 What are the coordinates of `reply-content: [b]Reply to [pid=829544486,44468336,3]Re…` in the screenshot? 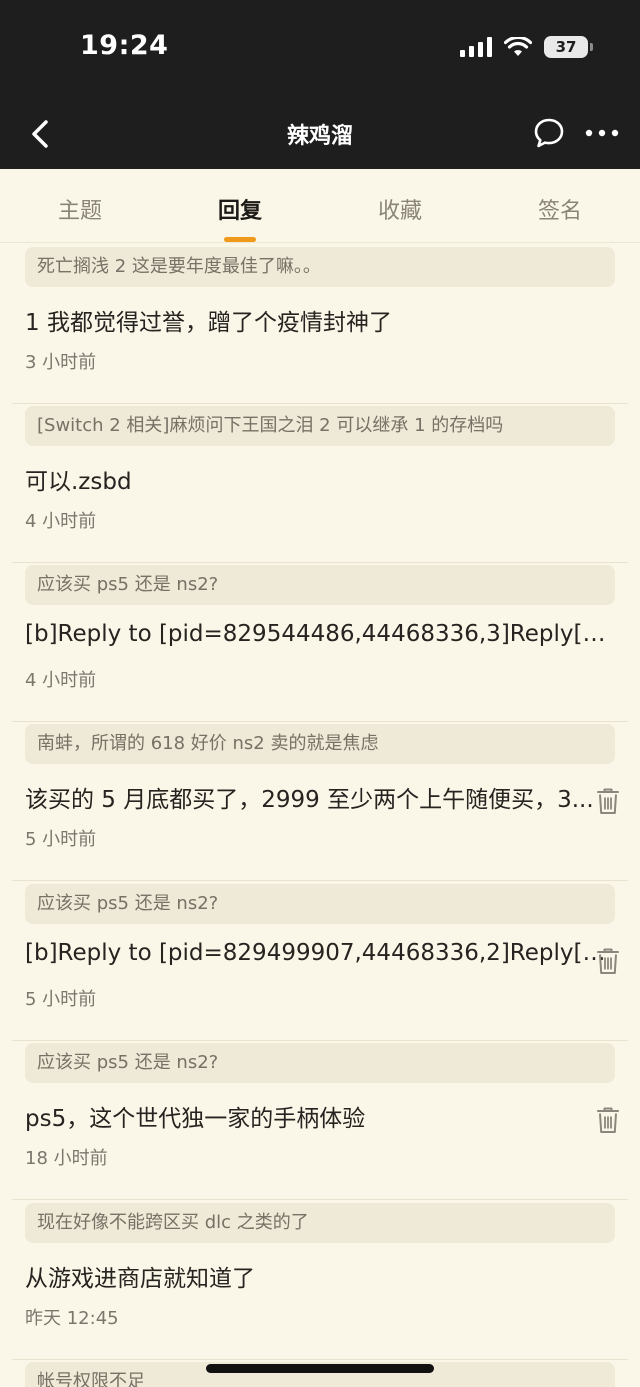 It's located at (317, 634).